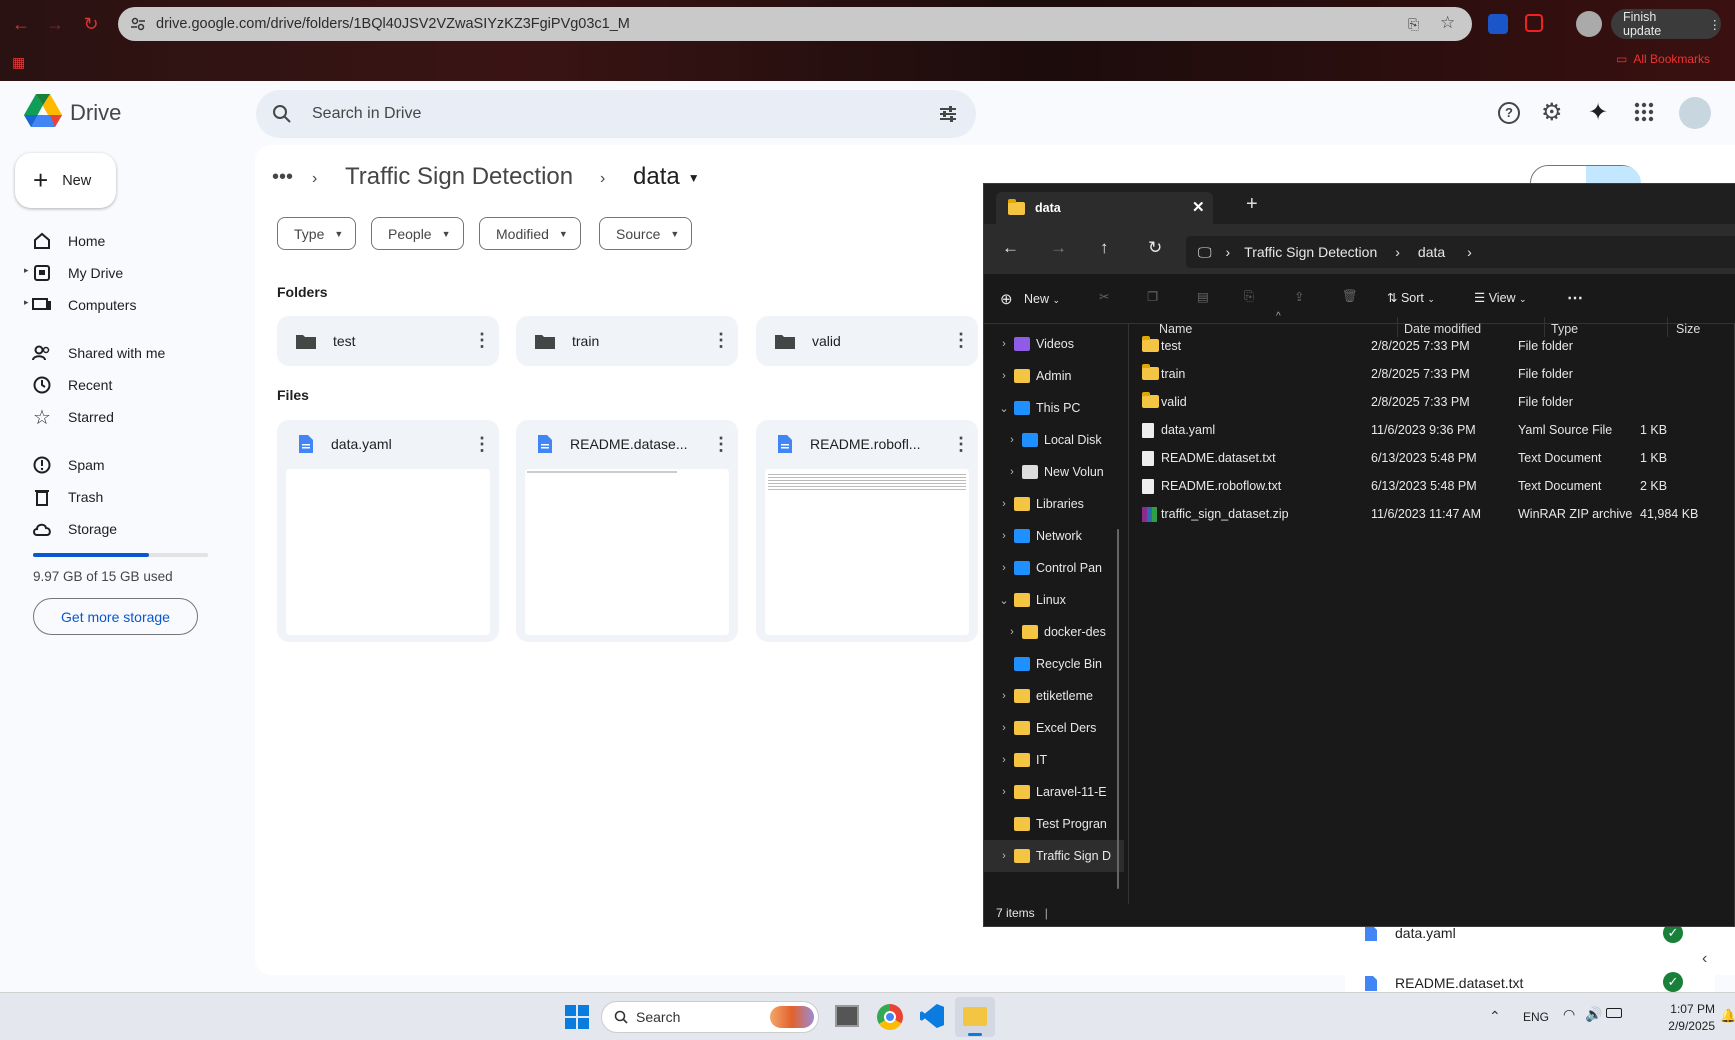  What do you see at coordinates (1054, 600) in the screenshot?
I see `tree-item: ⌄ Linux` at bounding box center [1054, 600].